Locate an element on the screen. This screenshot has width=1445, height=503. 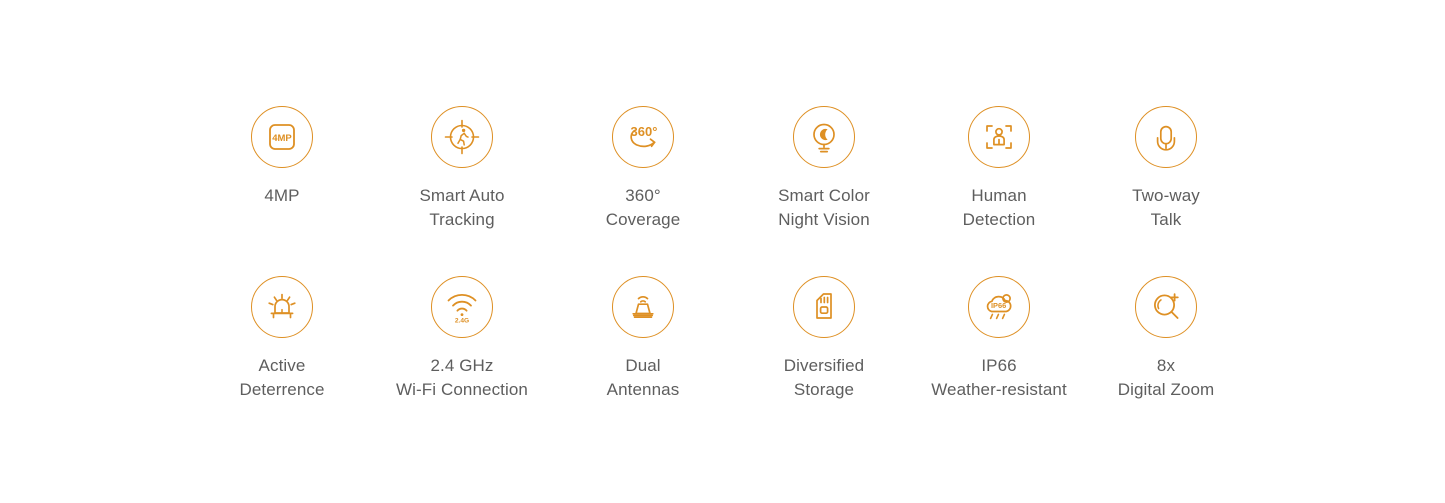
feature-label: Diversified Storage is located at coordinates (824, 377).